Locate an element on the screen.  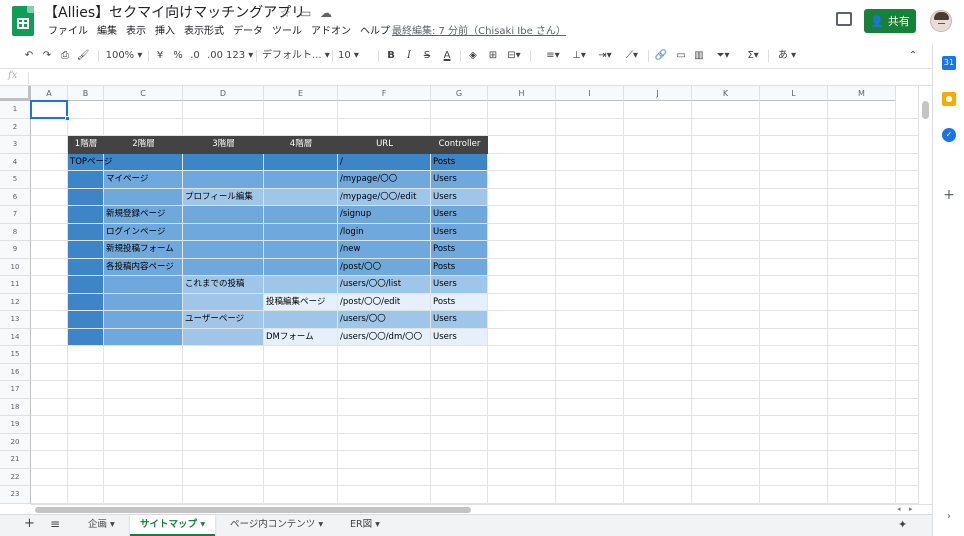
scroll-left-icon: ◂ is located at coordinates (899, 509).